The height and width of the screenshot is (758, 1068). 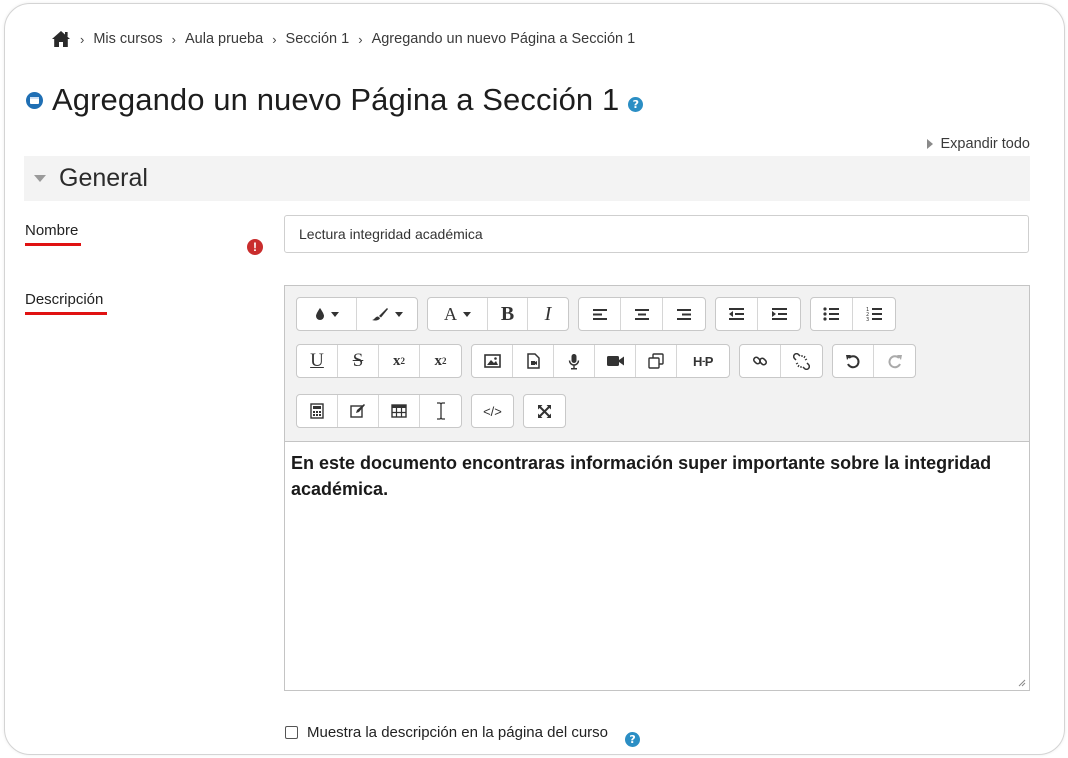 I want to click on font-family-button: A, so click(x=458, y=314).